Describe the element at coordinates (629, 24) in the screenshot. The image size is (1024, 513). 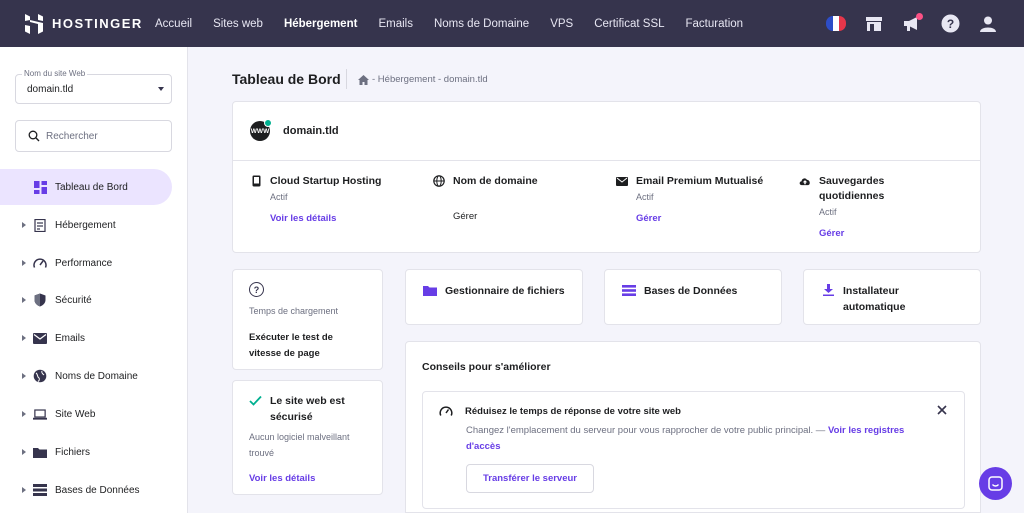
I see `nav-item-certificat-ssl: Certificat SSL` at that location.